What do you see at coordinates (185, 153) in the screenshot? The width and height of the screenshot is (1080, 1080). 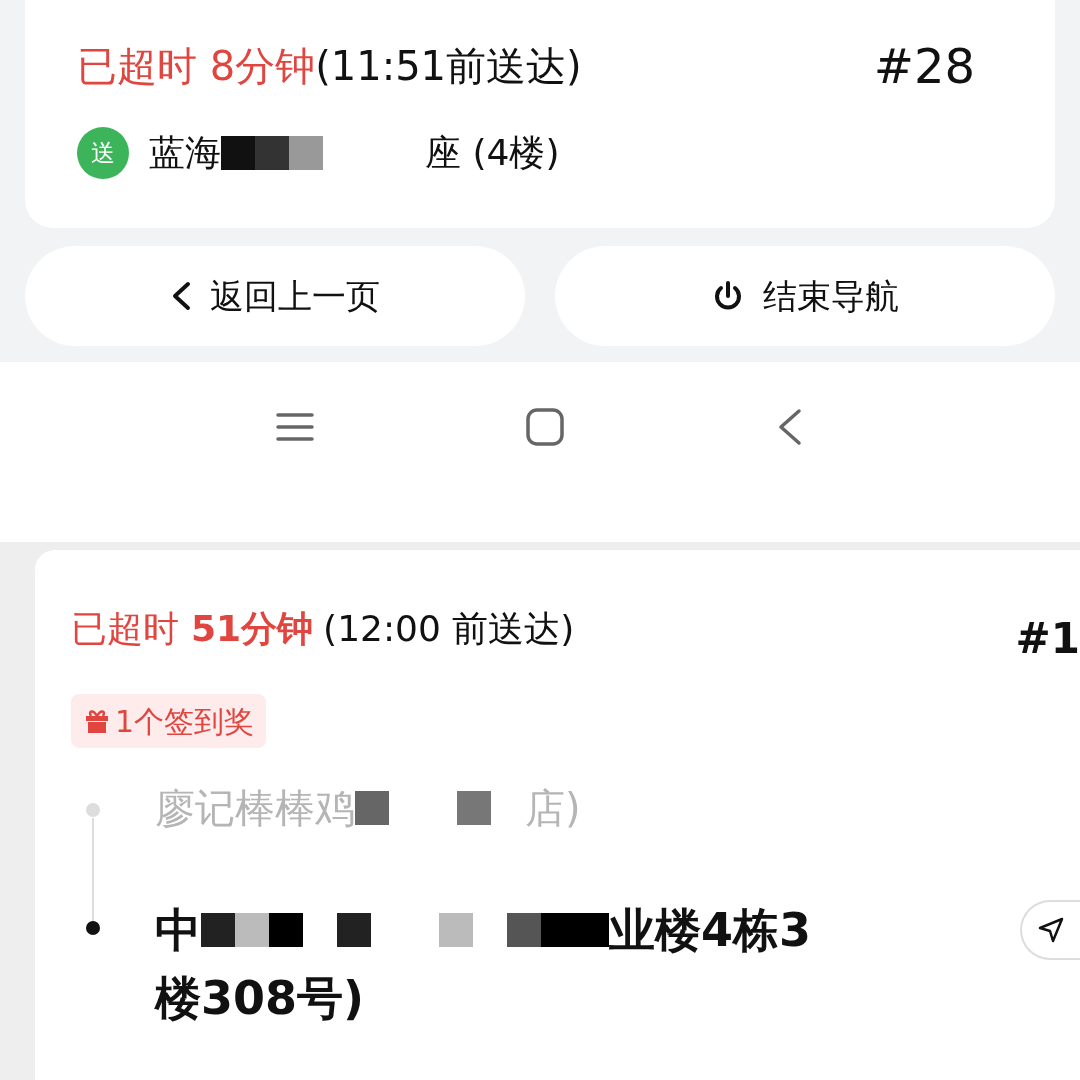 I see `address-text: 蓝海` at bounding box center [185, 153].